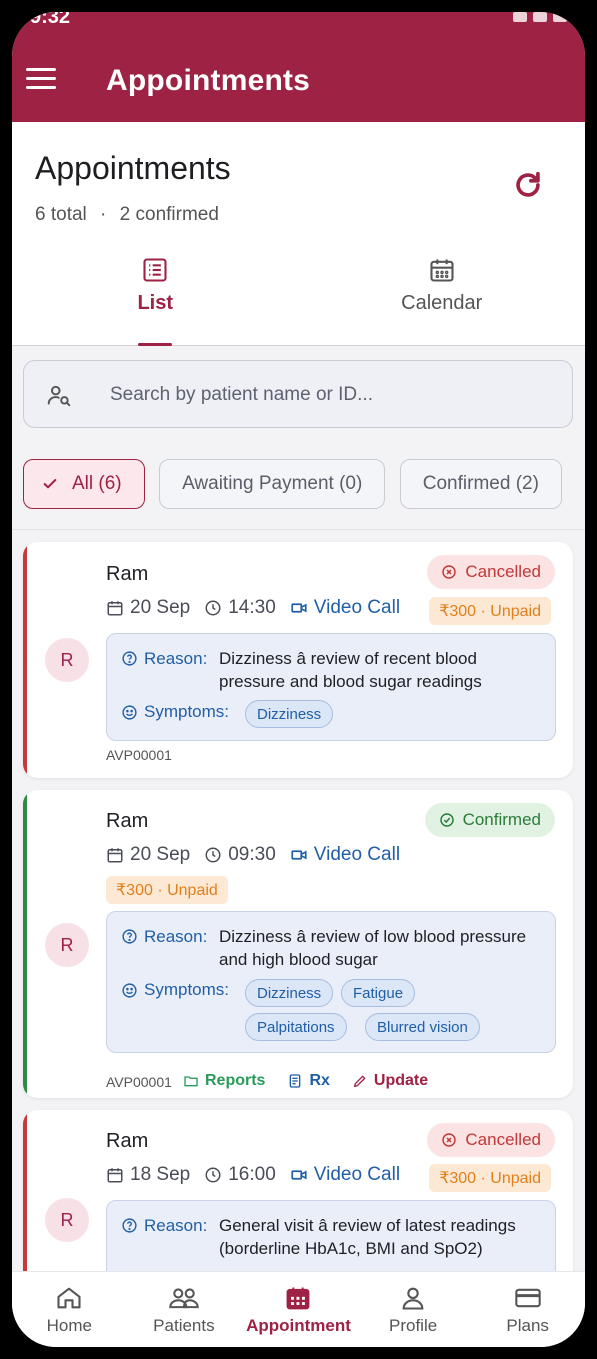  I want to click on nav-profile: Profile, so click(413, 1309).